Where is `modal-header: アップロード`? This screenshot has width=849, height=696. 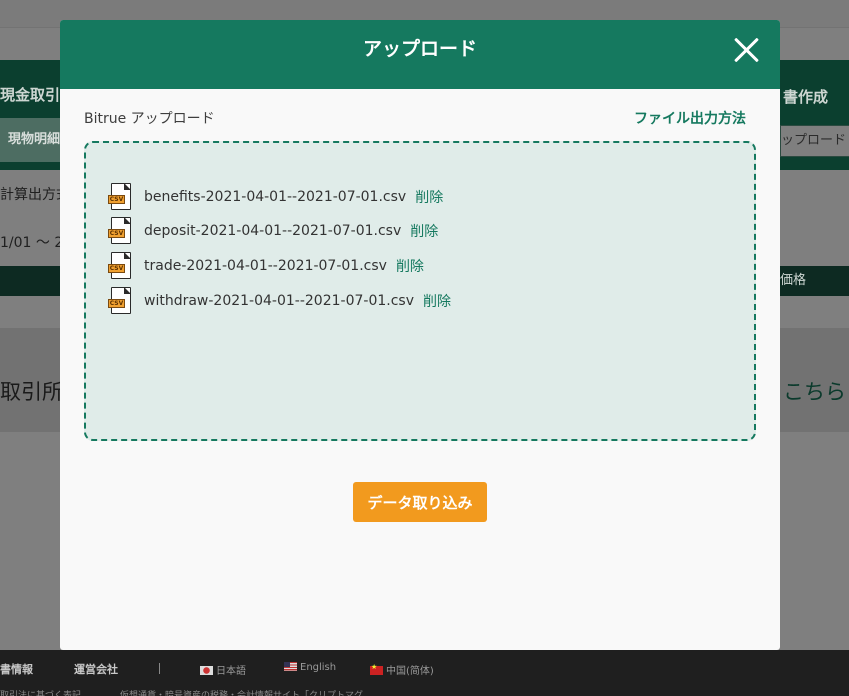
modal-header: アップロード is located at coordinates (420, 54).